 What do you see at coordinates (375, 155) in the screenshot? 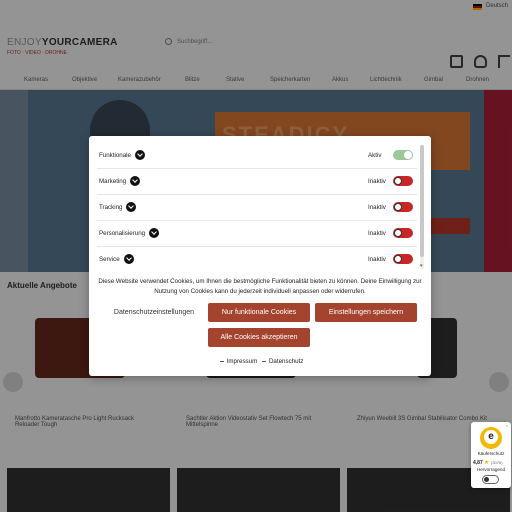
I see `category-status: Aktiv` at bounding box center [375, 155].